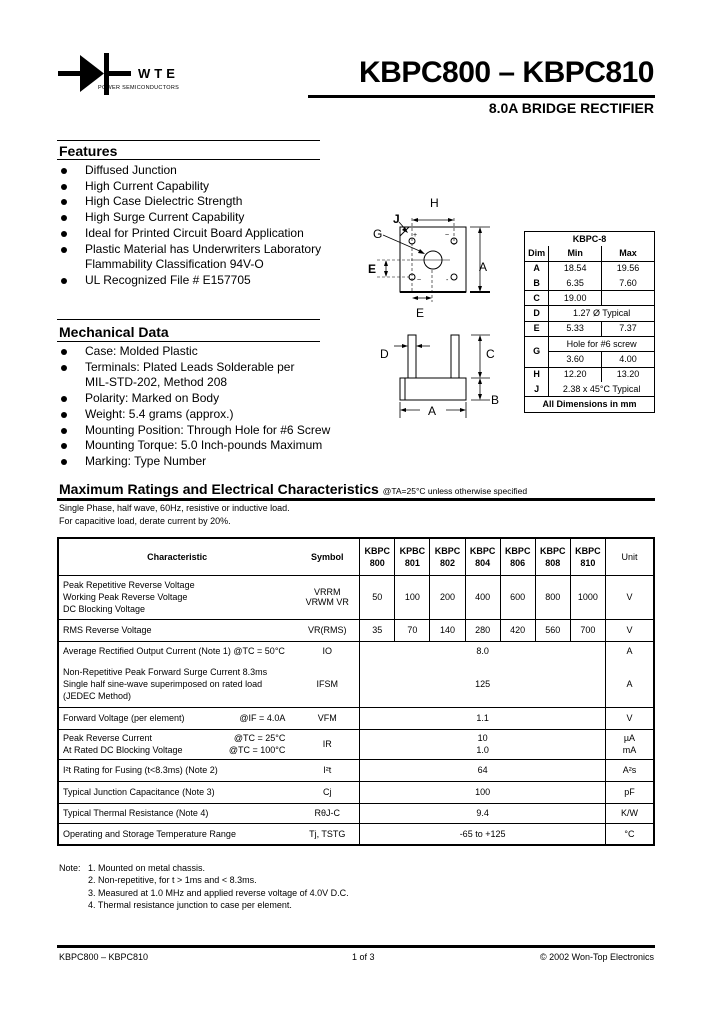 This screenshot has height=1012, width=720. What do you see at coordinates (490, 354) in the screenshot?
I see `label-c: C` at bounding box center [490, 354].